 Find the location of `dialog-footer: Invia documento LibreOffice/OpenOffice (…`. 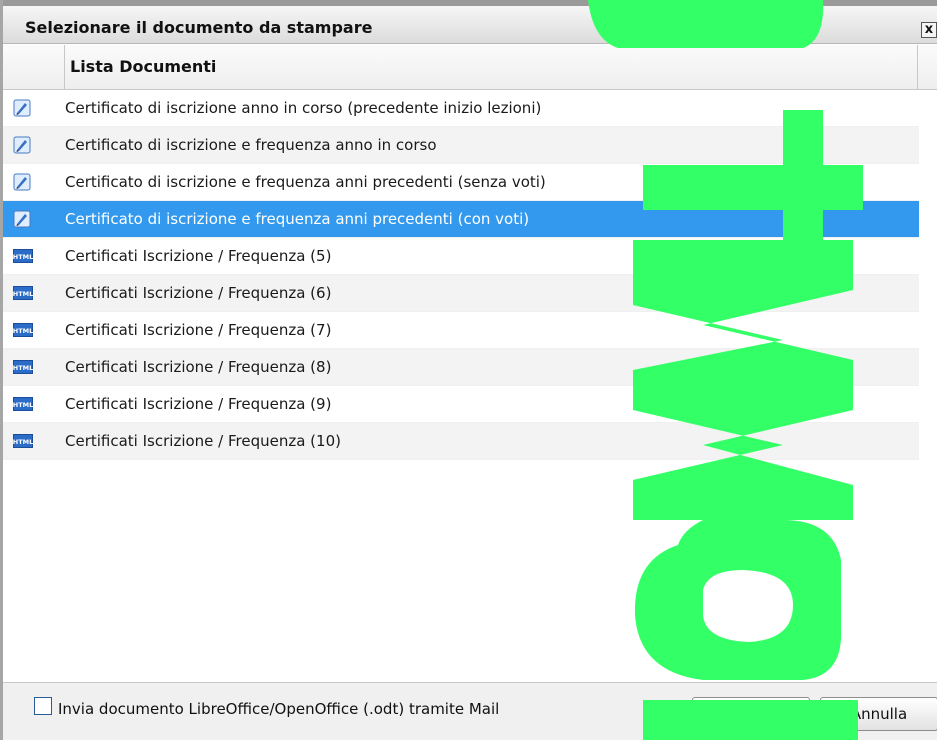

dialog-footer: Invia documento LibreOffice/OpenOffice (… is located at coordinates (470, 711).